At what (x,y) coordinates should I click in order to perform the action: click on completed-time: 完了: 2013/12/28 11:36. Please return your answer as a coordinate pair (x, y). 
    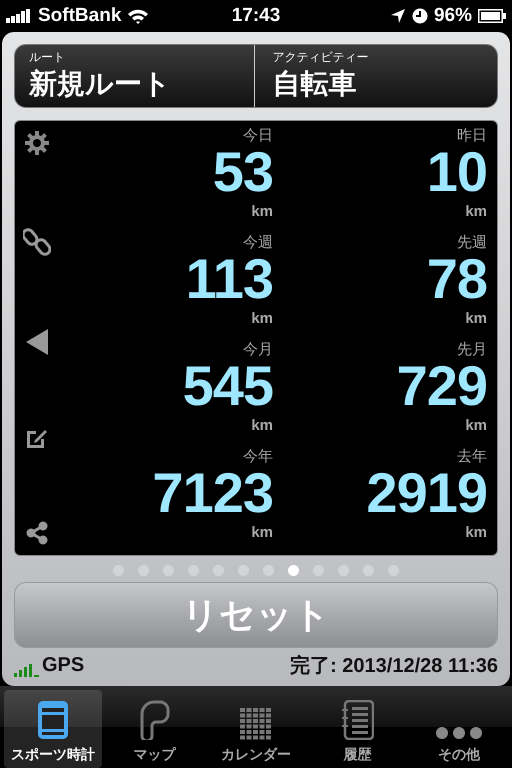
    Looking at the image, I should click on (394, 666).